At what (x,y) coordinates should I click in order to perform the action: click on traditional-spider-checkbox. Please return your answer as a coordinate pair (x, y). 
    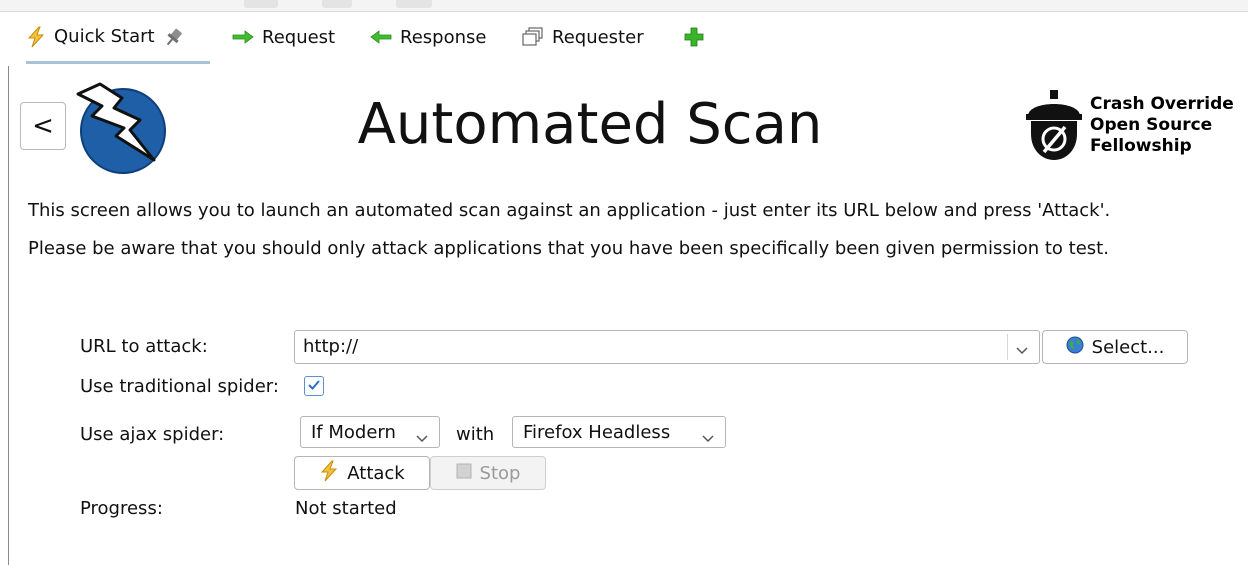
    Looking at the image, I should click on (314, 386).